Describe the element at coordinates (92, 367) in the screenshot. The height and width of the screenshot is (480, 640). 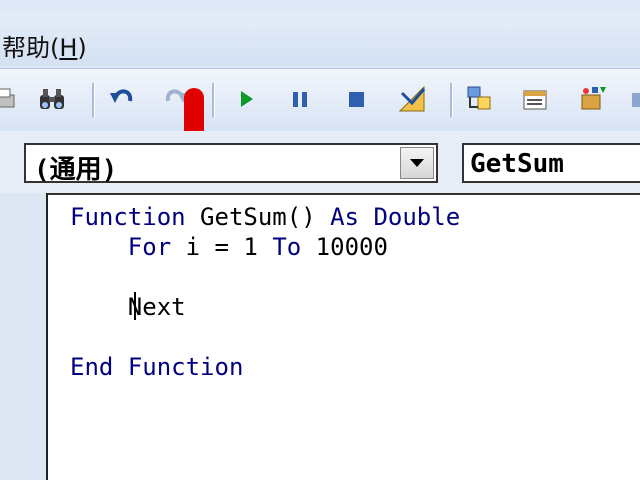
I see `code-keyword: End` at that location.